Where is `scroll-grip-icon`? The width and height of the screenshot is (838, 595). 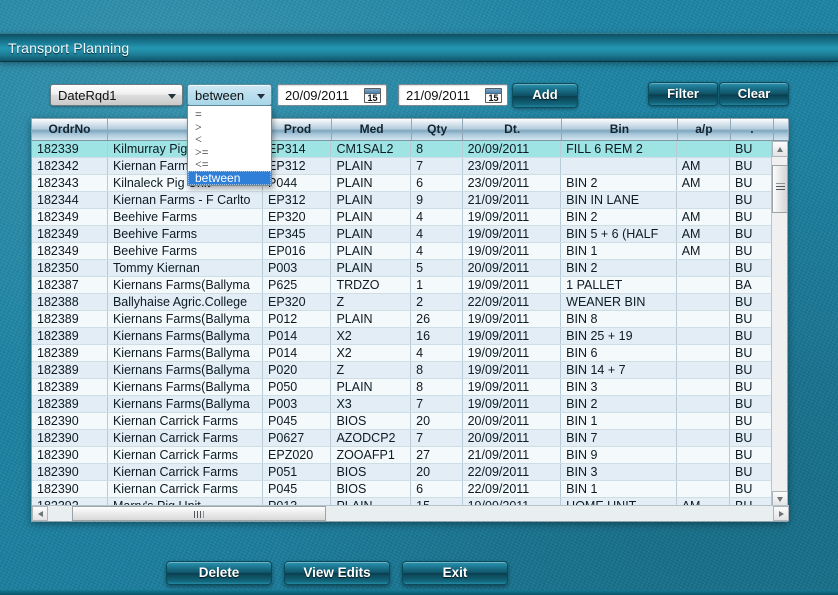 scroll-grip-icon is located at coordinates (780, 186).